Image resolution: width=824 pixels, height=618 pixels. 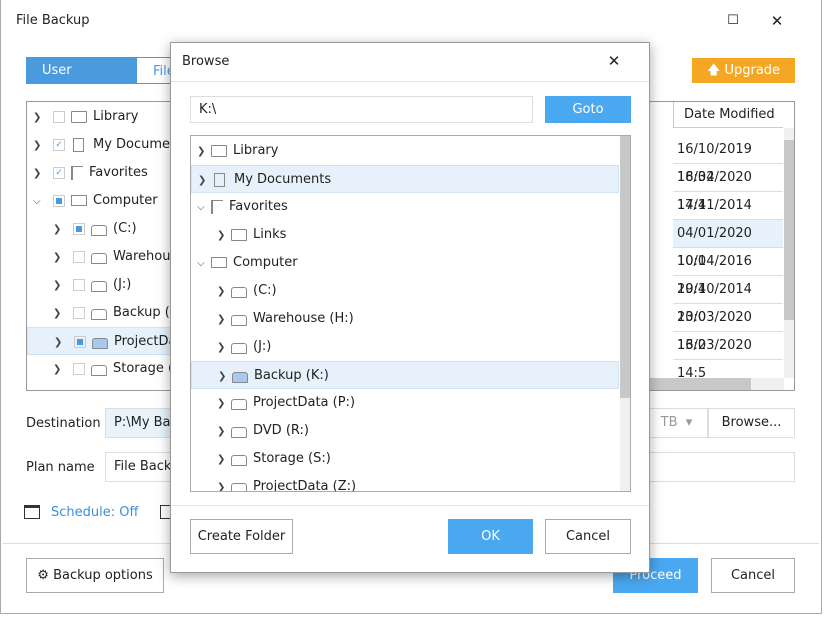 I want to click on ok-button: OK, so click(x=490, y=536).